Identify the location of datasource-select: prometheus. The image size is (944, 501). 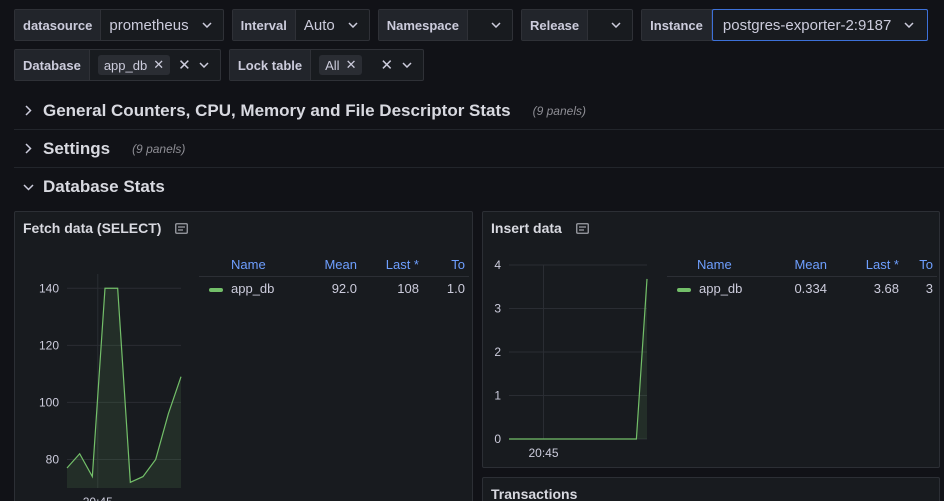
(161, 25).